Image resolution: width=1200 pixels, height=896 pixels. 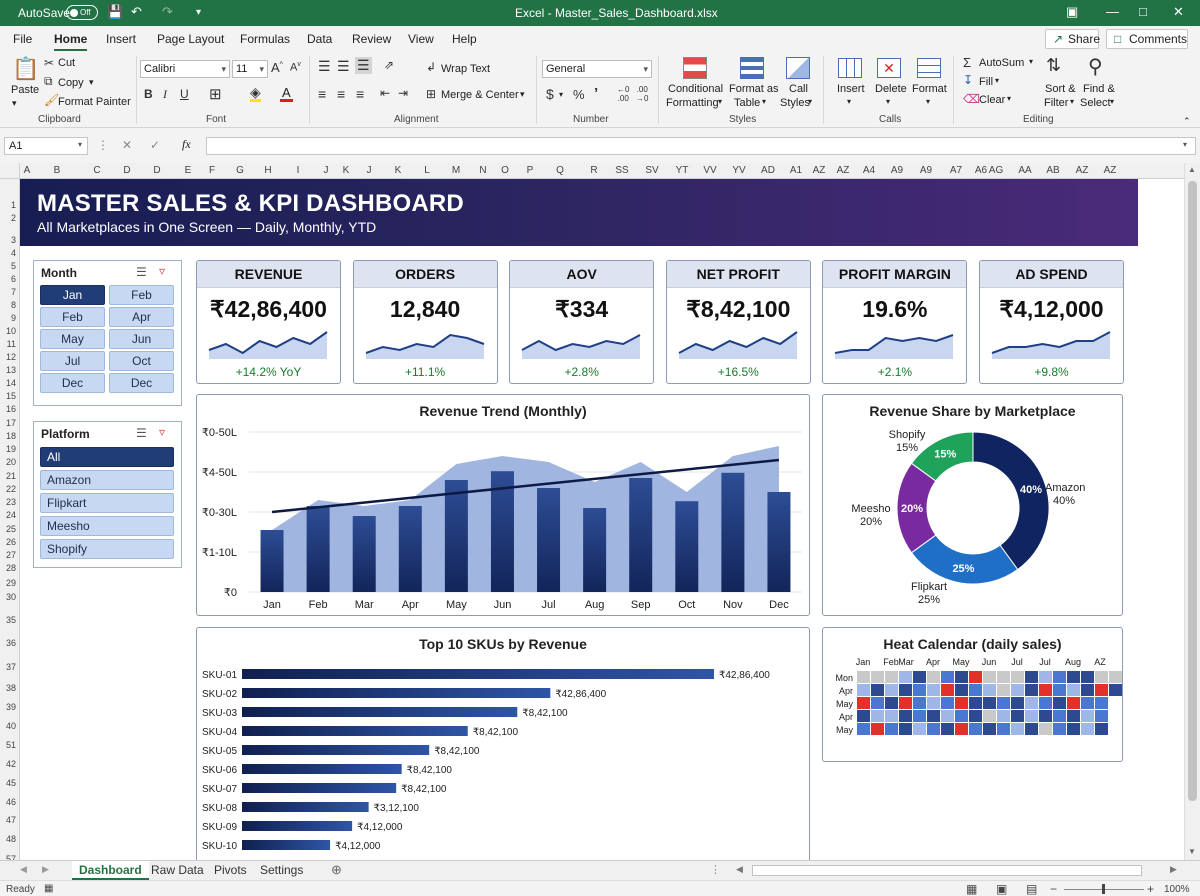 I want to click on find-select-icon: ⚲, so click(x=1095, y=66).